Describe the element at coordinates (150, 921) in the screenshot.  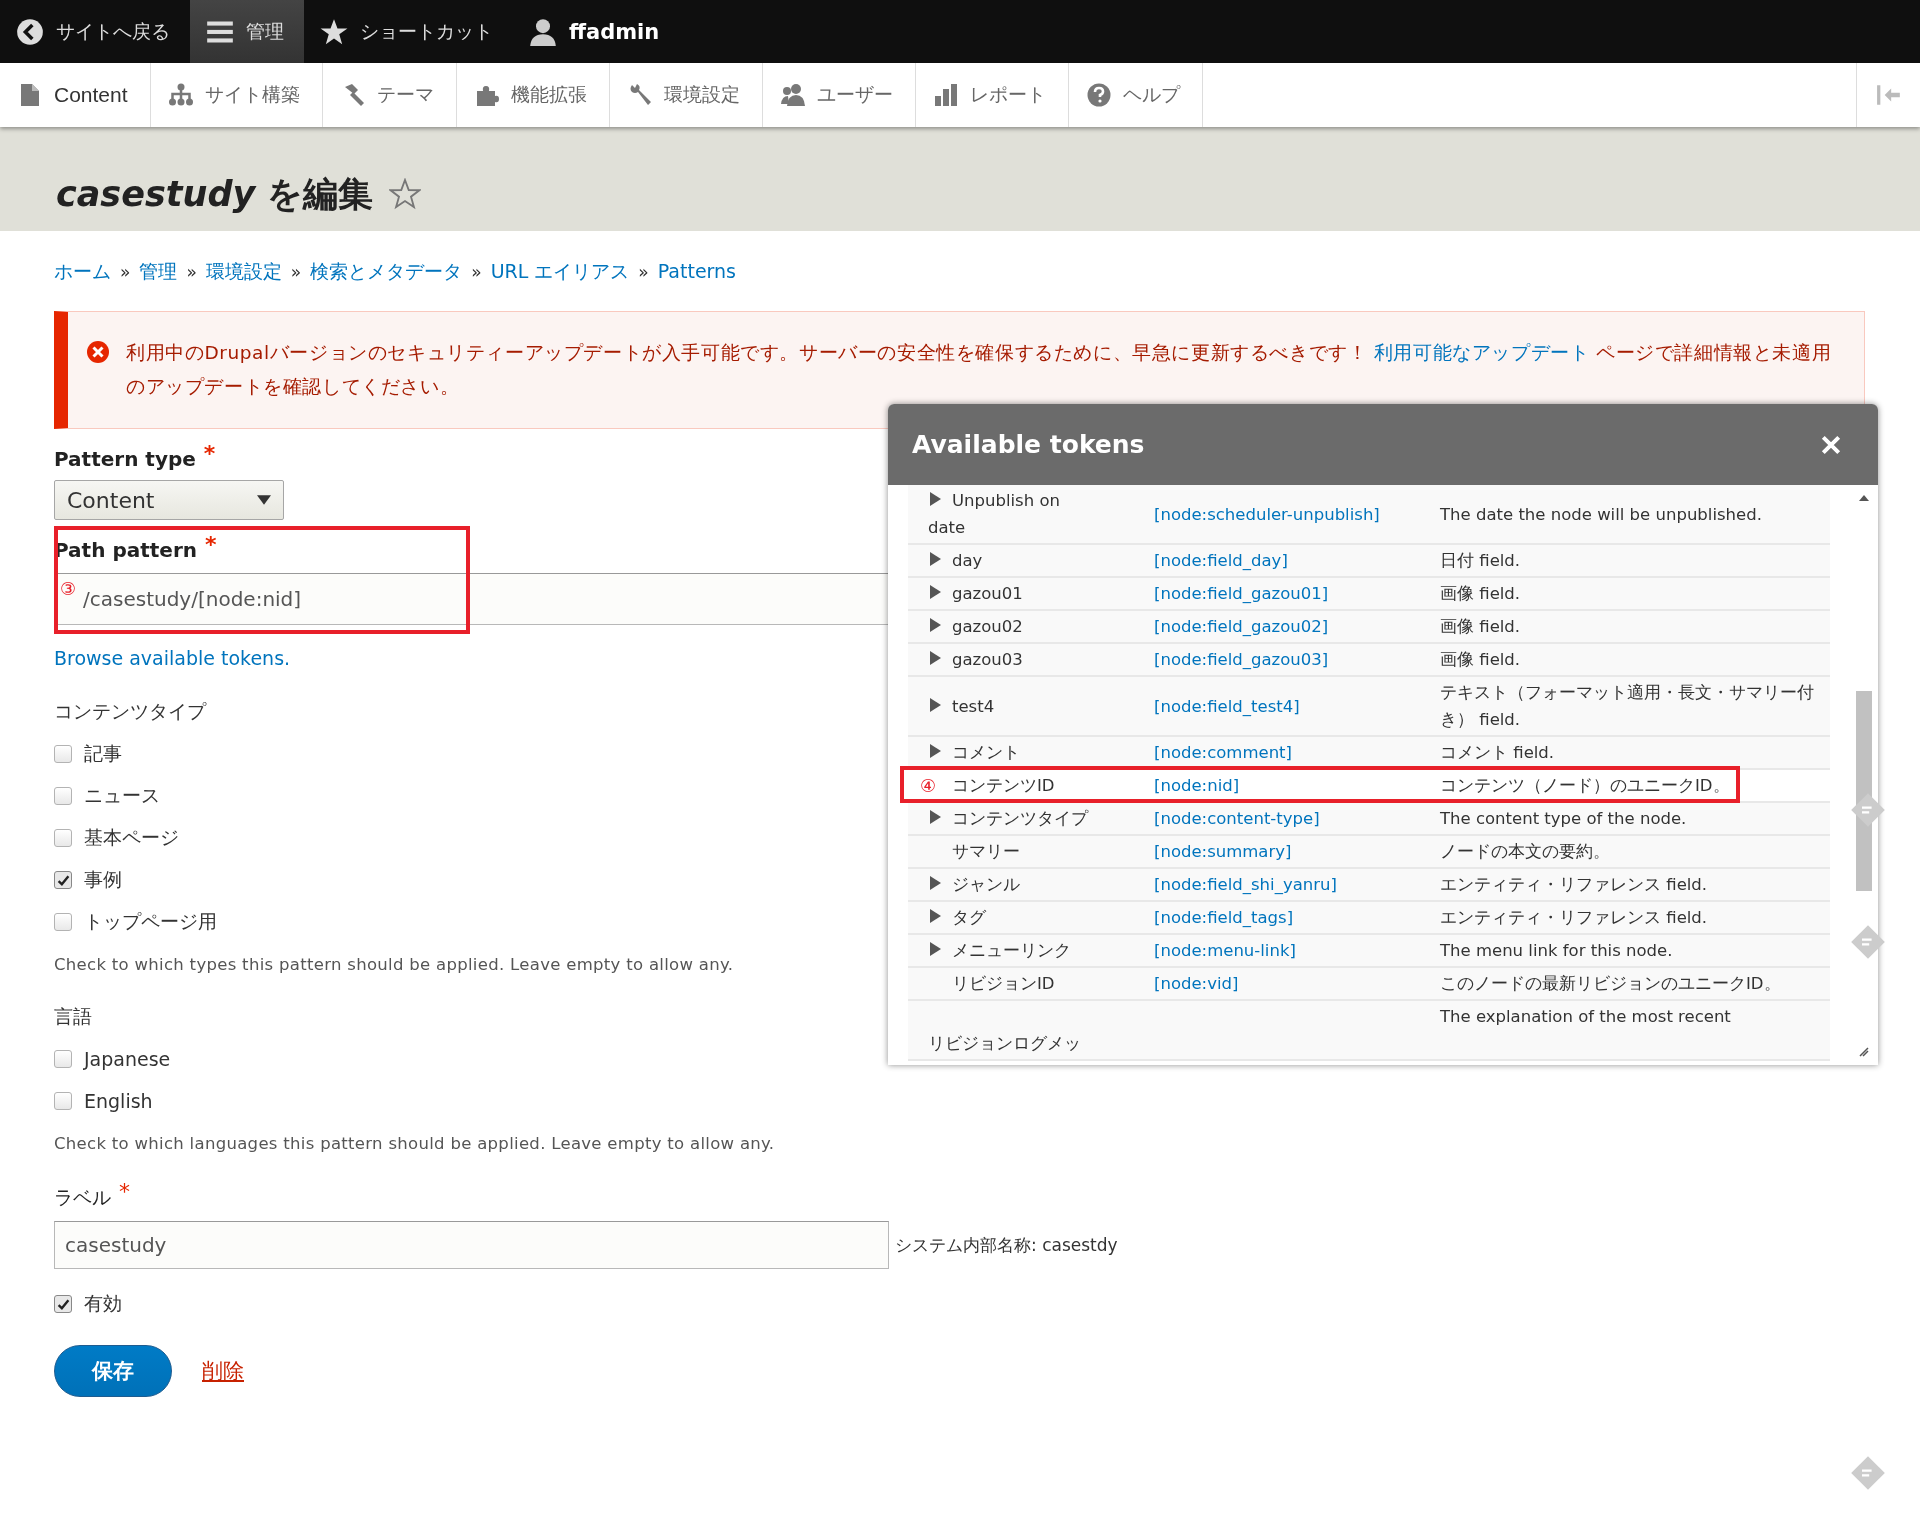
I see `checkbox-label: トップページ用` at that location.